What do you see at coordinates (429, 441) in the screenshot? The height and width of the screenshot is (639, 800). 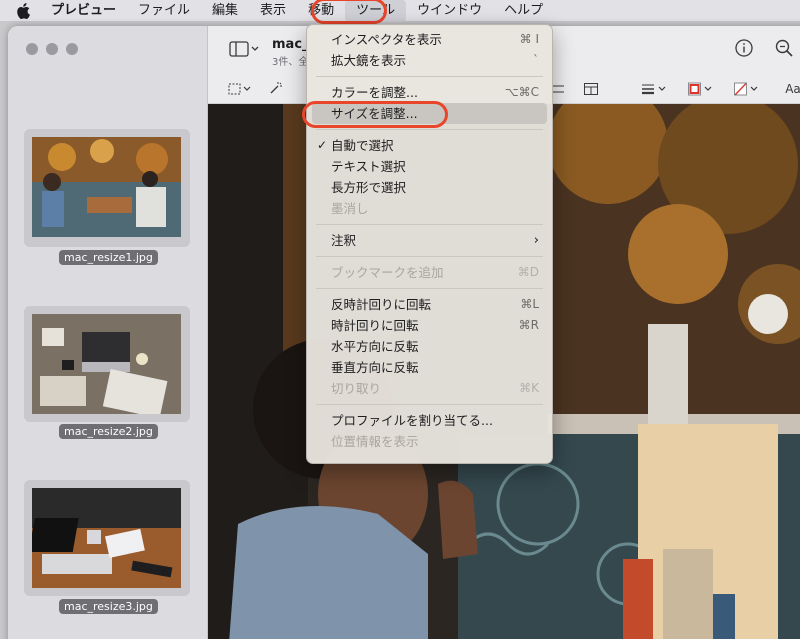 I see `menu-item-show-location: 位置情報を表示` at bounding box center [429, 441].